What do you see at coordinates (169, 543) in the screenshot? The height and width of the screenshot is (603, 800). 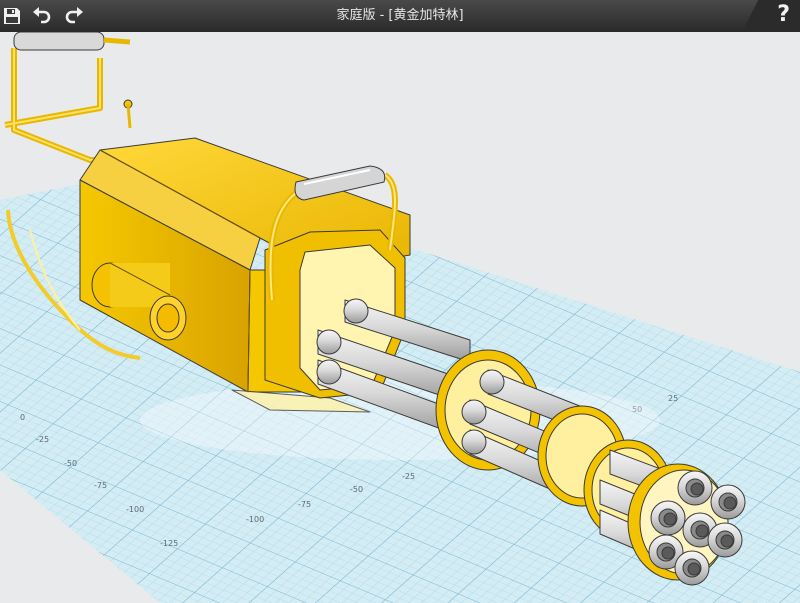 I see `grid-label: -125` at bounding box center [169, 543].